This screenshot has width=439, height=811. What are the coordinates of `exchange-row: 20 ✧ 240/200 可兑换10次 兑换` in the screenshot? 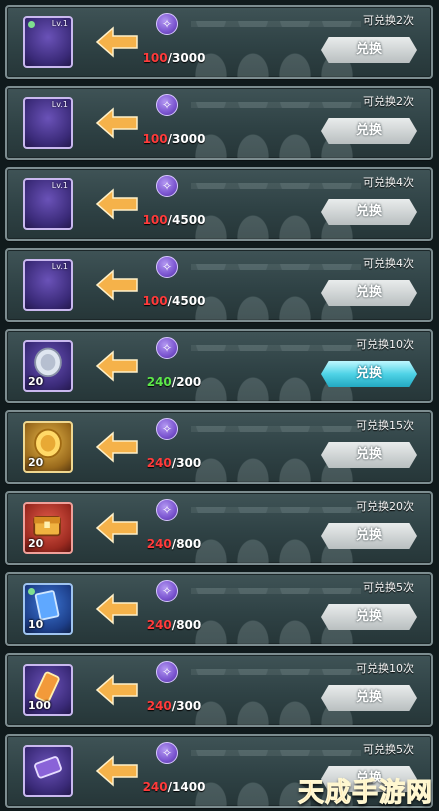 It's located at (219, 366).